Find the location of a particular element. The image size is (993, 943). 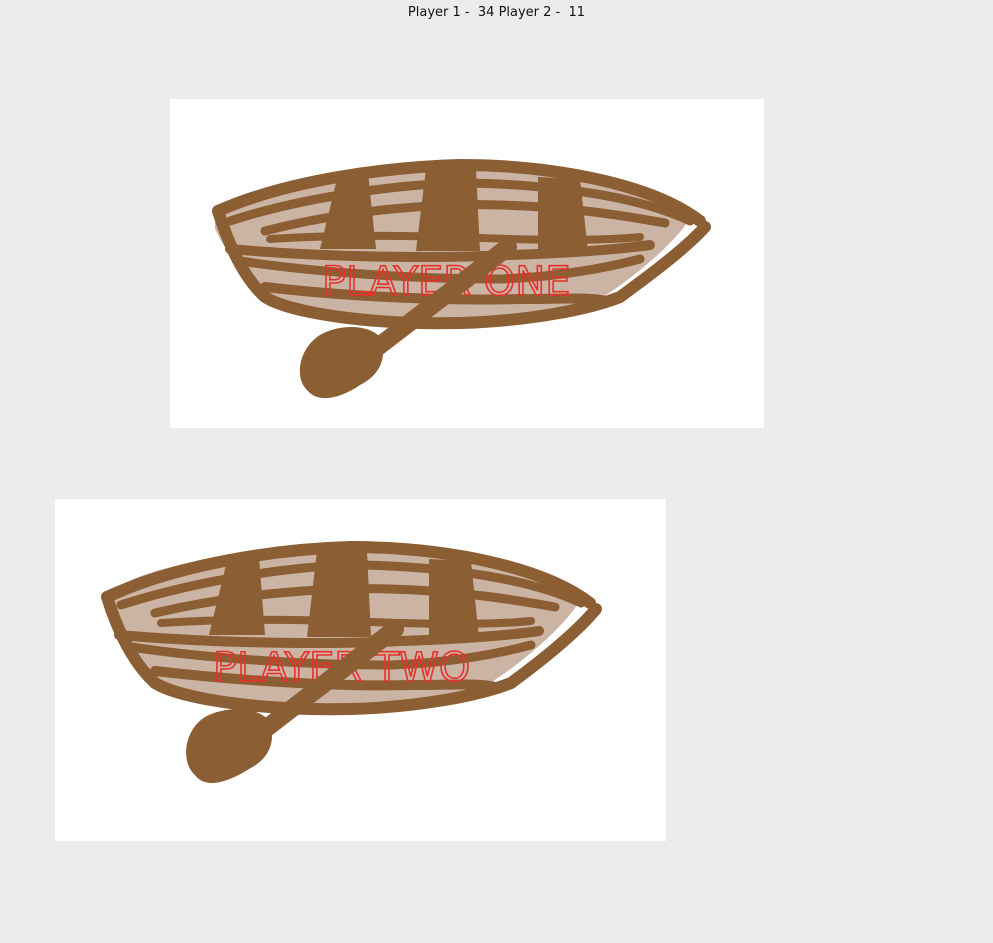

player1-score: 34 is located at coordinates (486, 12).